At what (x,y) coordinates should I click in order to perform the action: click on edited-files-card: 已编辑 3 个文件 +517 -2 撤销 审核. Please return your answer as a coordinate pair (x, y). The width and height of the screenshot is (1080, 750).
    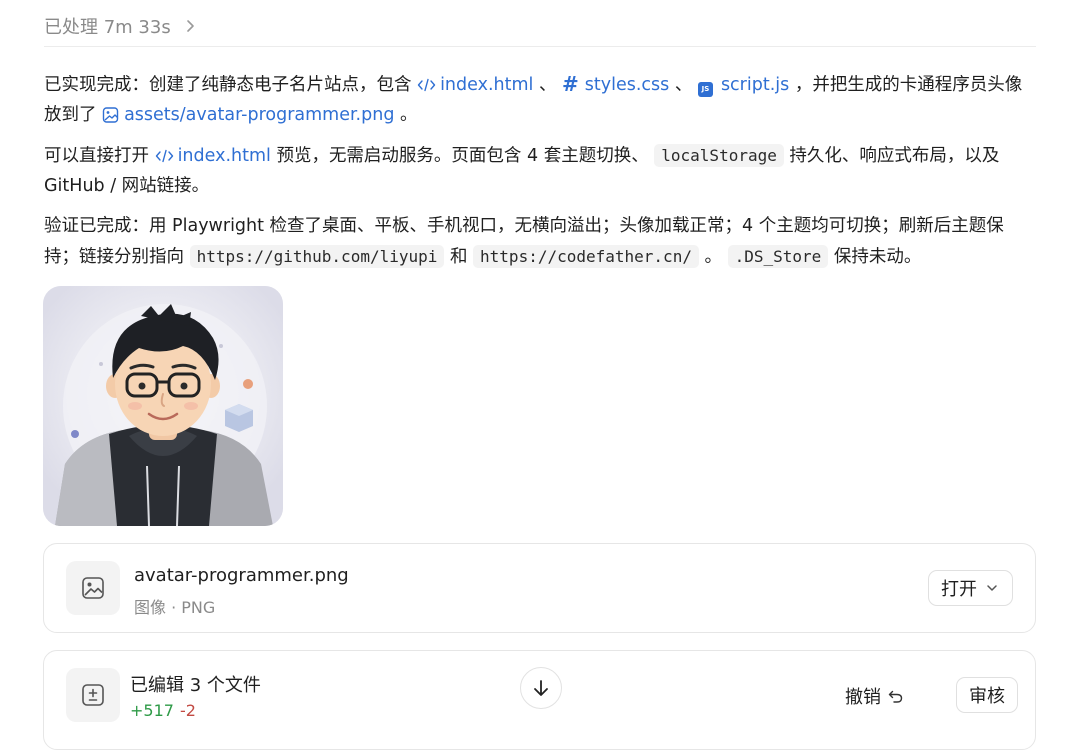
    Looking at the image, I should click on (539, 700).